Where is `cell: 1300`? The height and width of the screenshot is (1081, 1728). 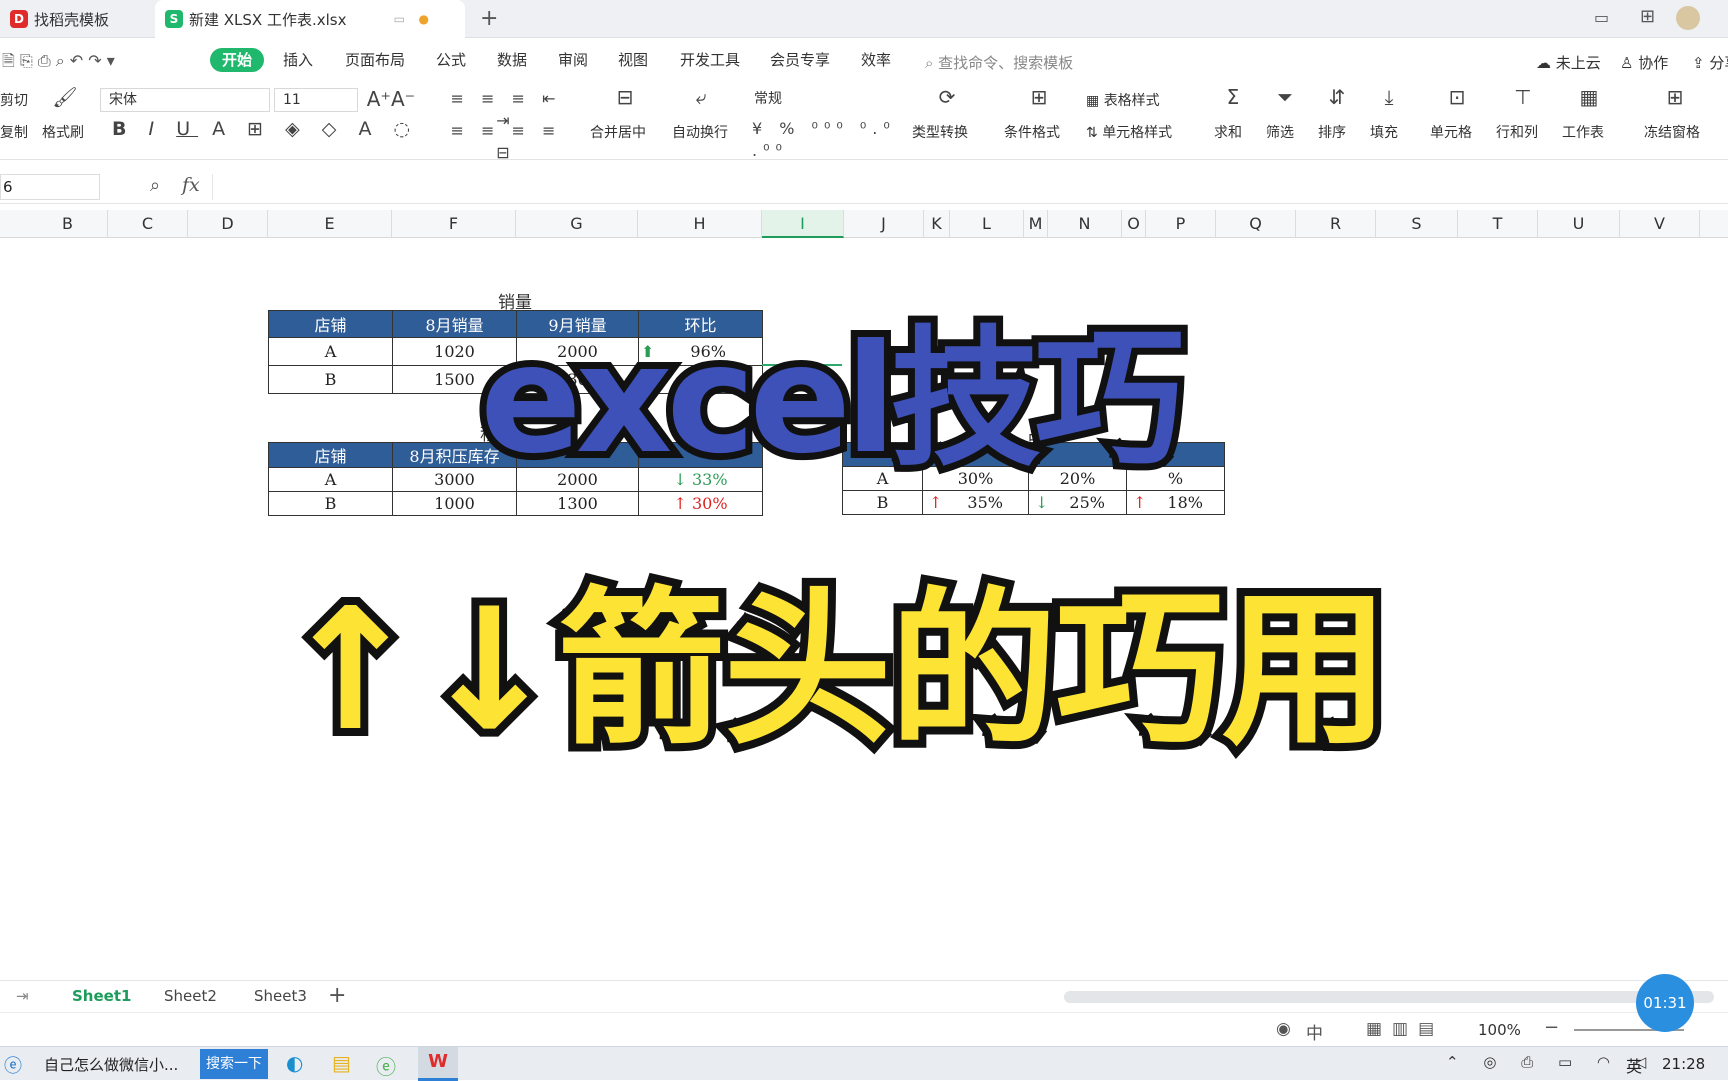 cell: 1300 is located at coordinates (577, 503).